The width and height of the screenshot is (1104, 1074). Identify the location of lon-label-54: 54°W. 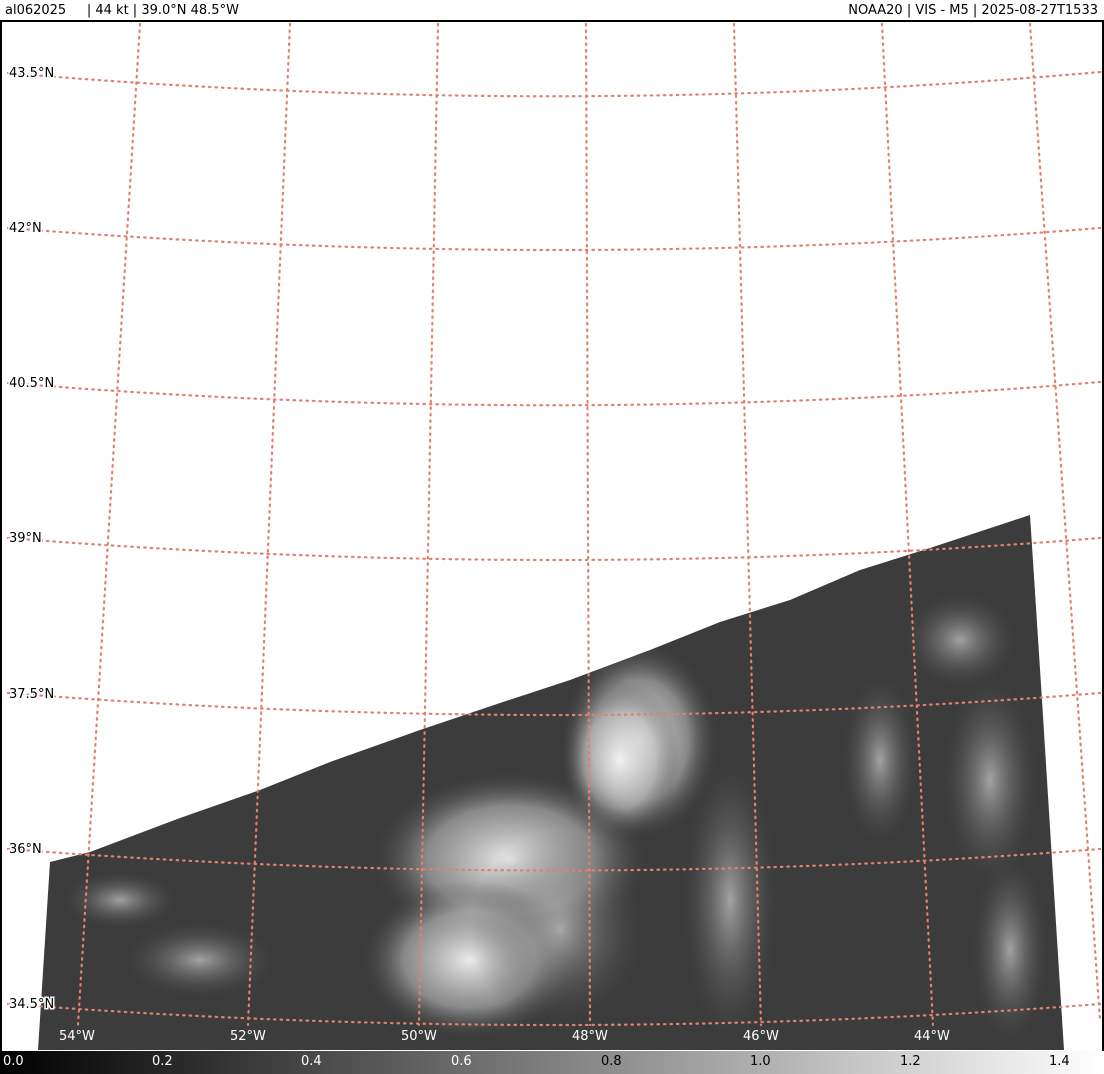
(77, 1036).